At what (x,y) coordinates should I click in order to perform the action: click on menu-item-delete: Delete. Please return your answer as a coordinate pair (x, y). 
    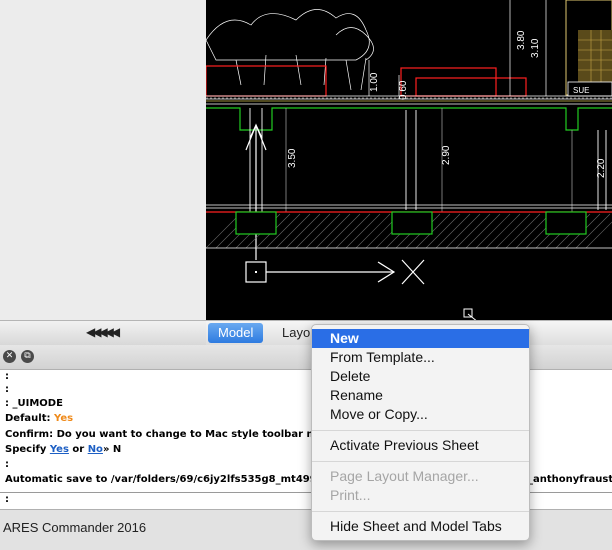
    Looking at the image, I should click on (420, 376).